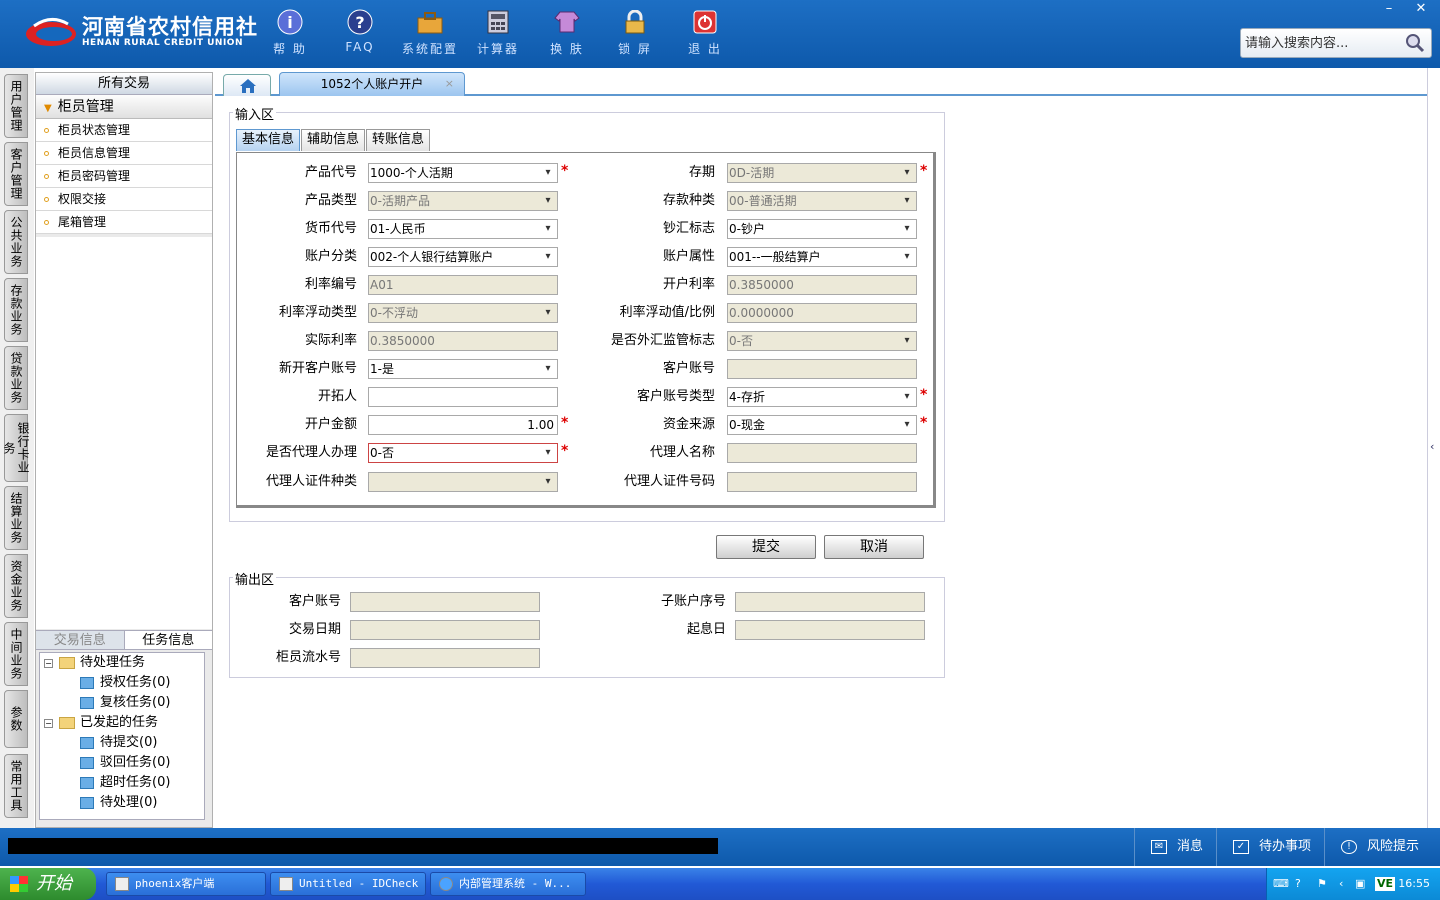 The height and width of the screenshot is (900, 1440). I want to click on lock-screen-button: 锁 屏, so click(635, 32).